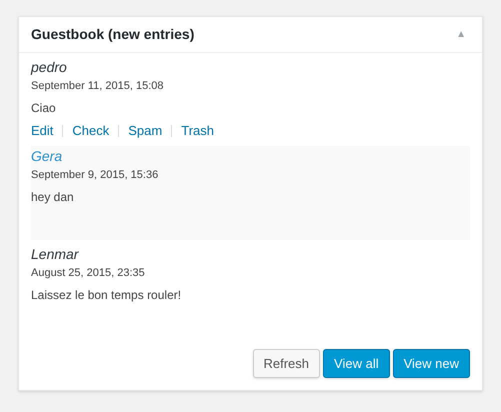 Image resolution: width=501 pixels, height=412 pixels. What do you see at coordinates (286, 363) in the screenshot?
I see `secondary-button: Refresh` at bounding box center [286, 363].